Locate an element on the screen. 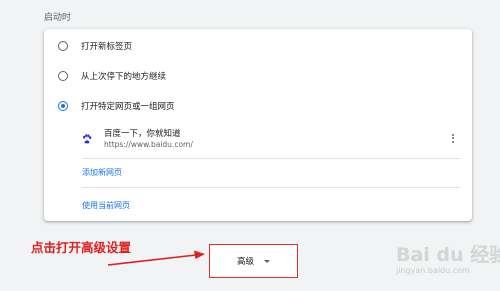  radio-new-tab is located at coordinates (63, 46).